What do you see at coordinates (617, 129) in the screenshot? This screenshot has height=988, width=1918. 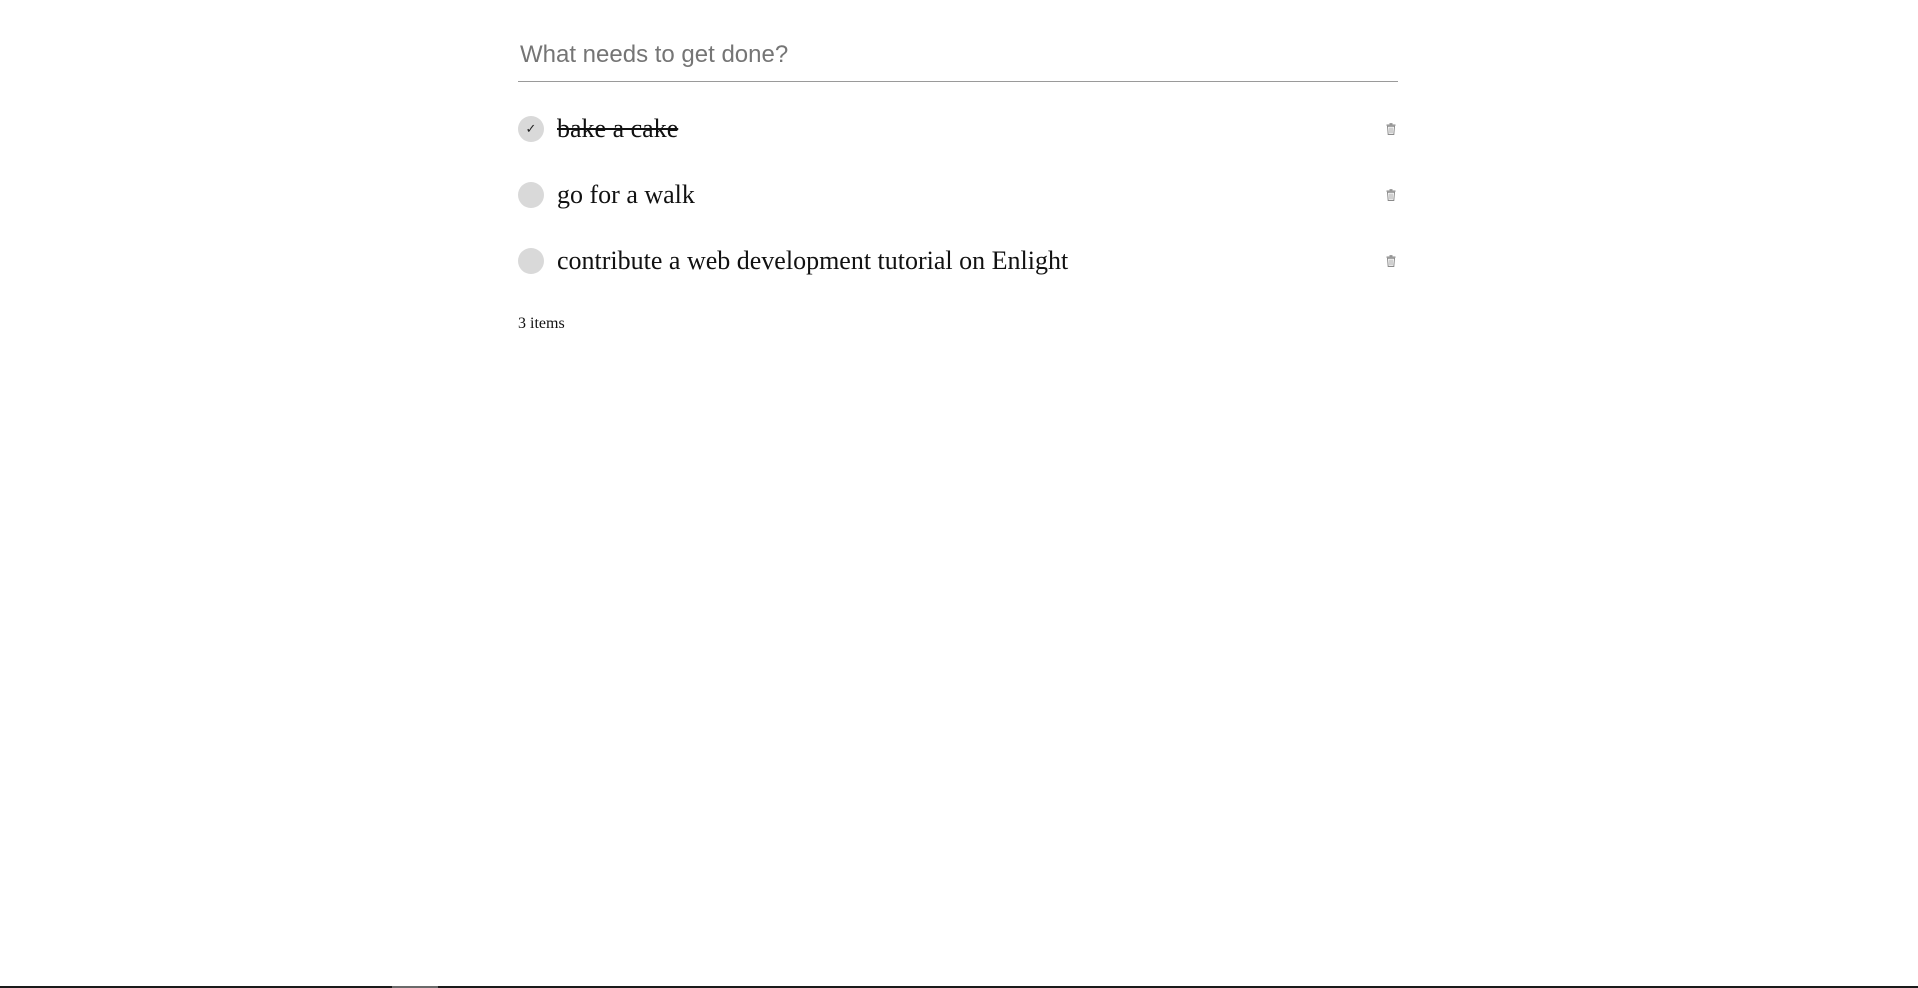 I see `todo-label: bake a cake` at bounding box center [617, 129].